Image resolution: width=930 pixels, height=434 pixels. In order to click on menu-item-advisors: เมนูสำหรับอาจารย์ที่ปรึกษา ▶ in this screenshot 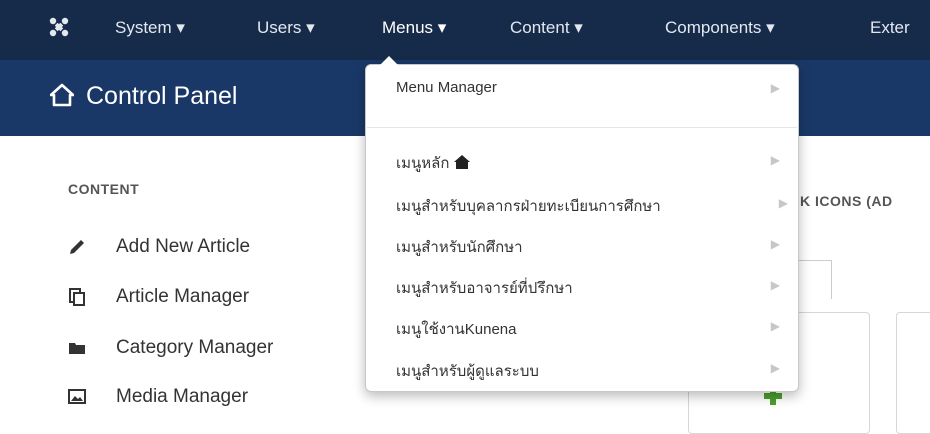, I will do `click(582, 286)`.